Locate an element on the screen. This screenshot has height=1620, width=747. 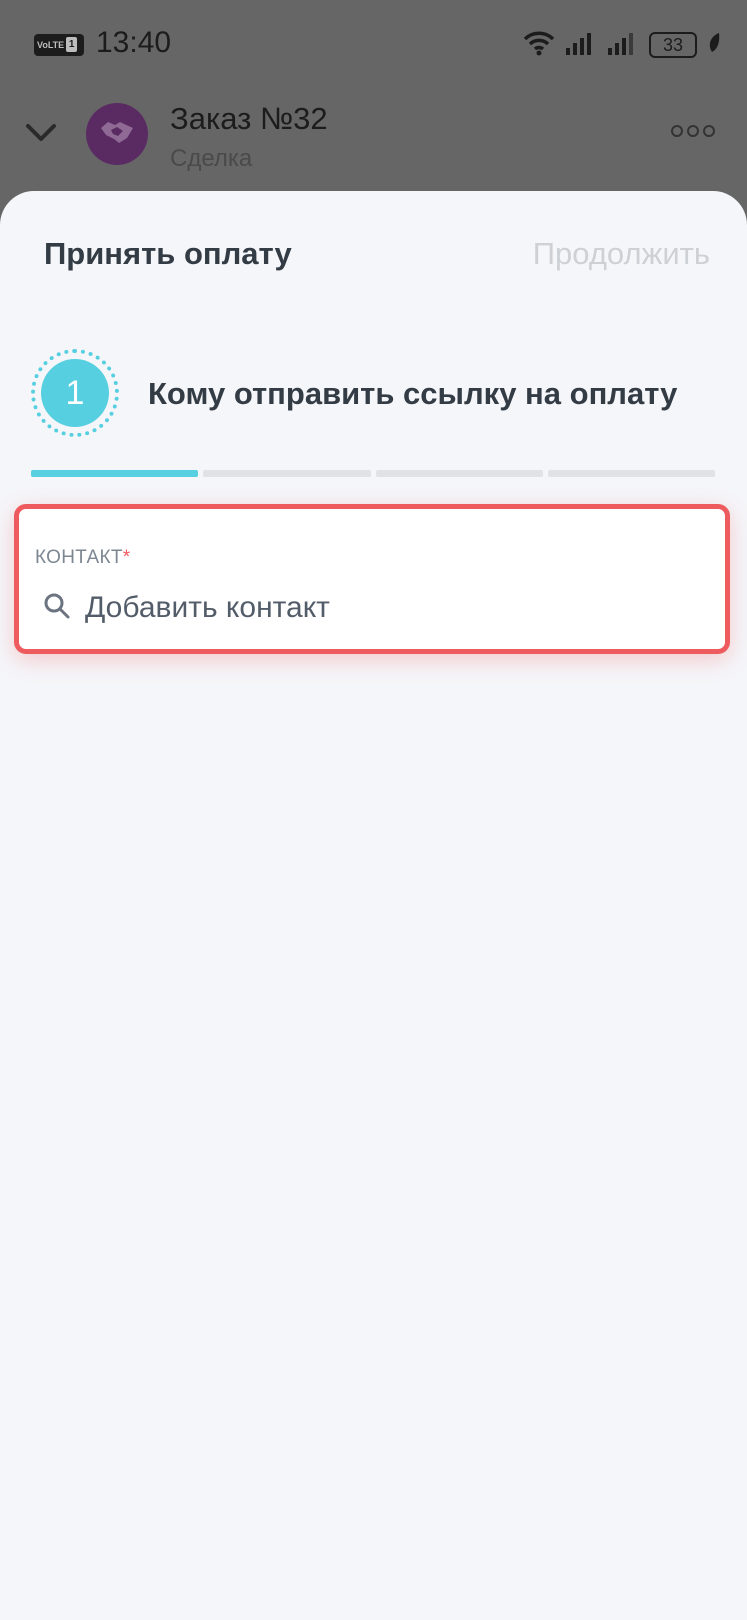
step-title: Кому отправить ссылку на оплату is located at coordinates (413, 393).